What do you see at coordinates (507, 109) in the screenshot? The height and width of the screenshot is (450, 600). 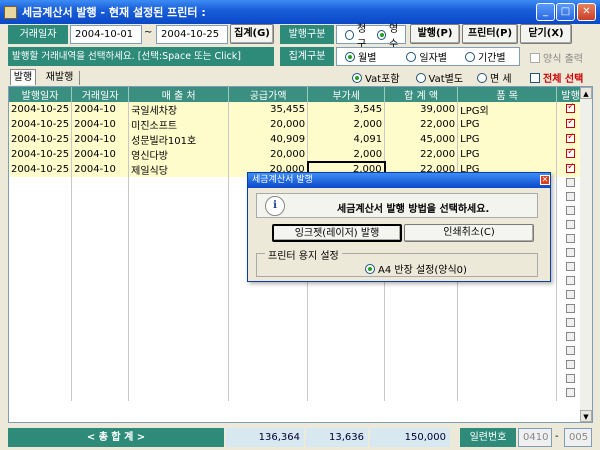 I see `cell-item: LPG외` at bounding box center [507, 109].